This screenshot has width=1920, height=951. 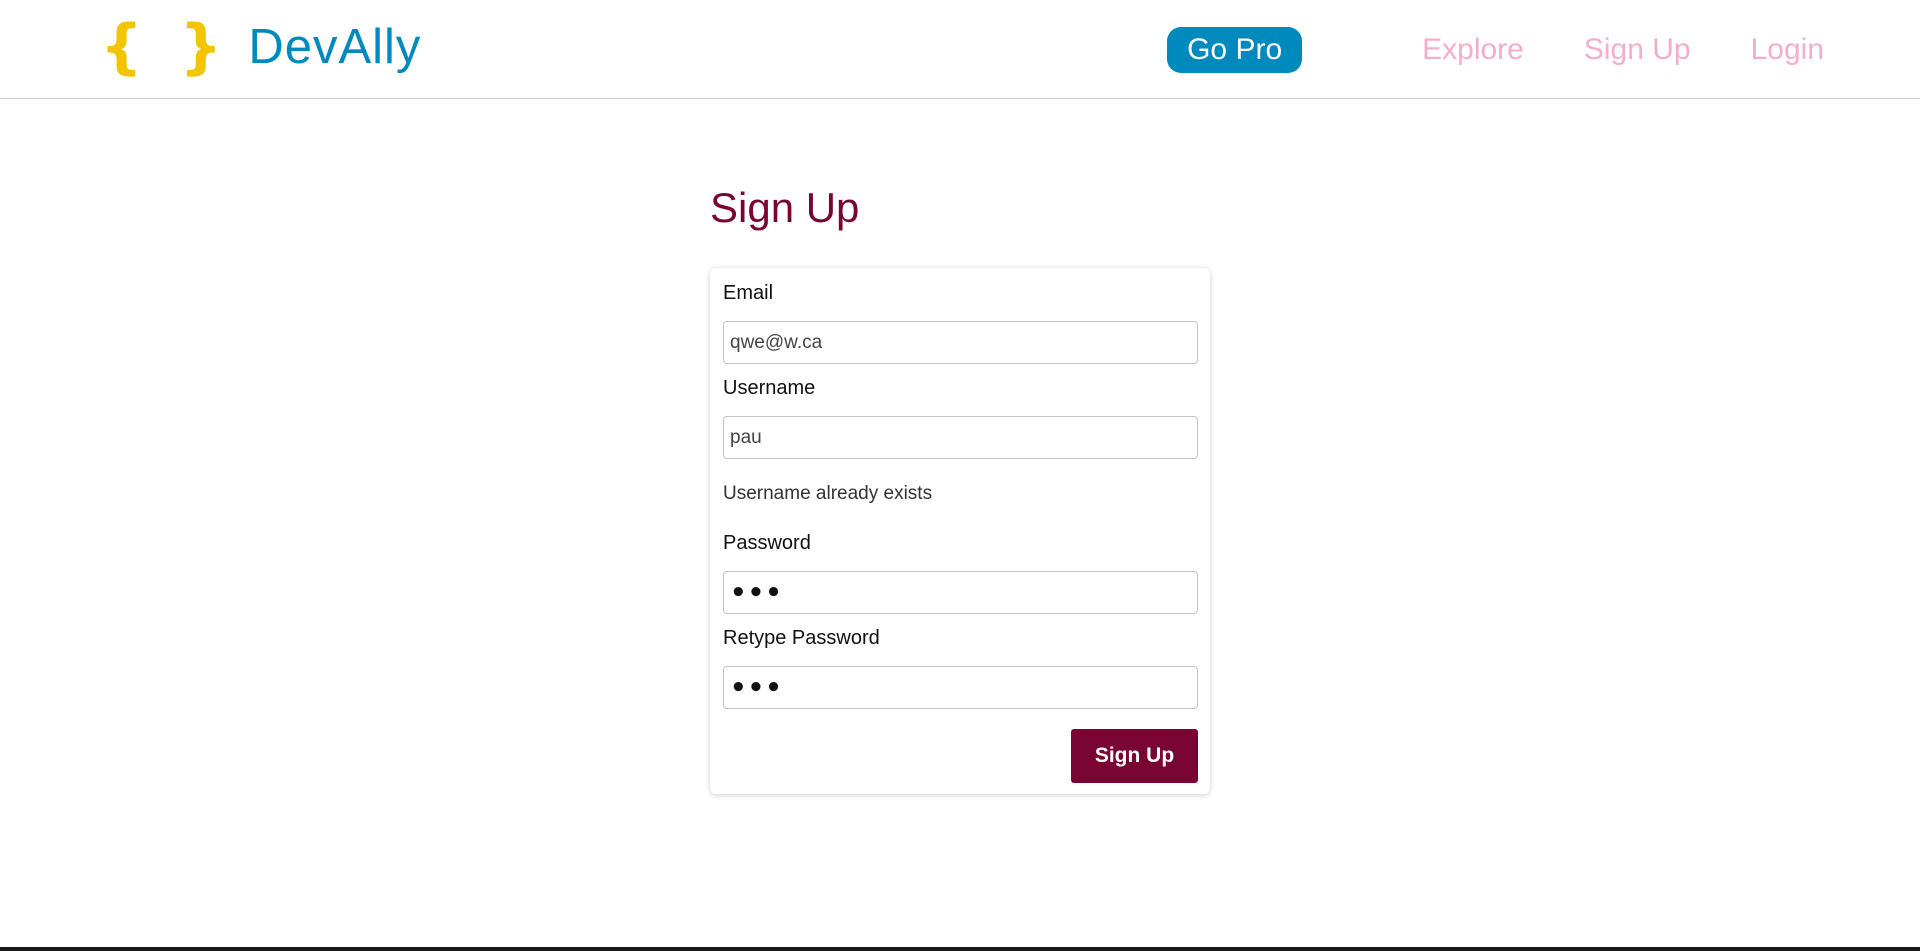 I want to click on nav-explore-link: Explore, so click(x=1473, y=50).